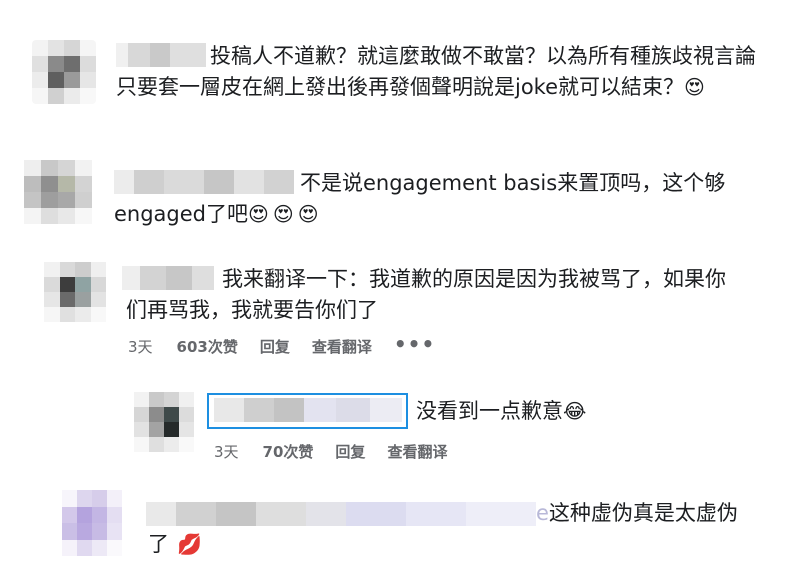 The width and height of the screenshot is (800, 586). What do you see at coordinates (189, 544) in the screenshot?
I see `kiss-lips-emoji-icon: 💋` at bounding box center [189, 544].